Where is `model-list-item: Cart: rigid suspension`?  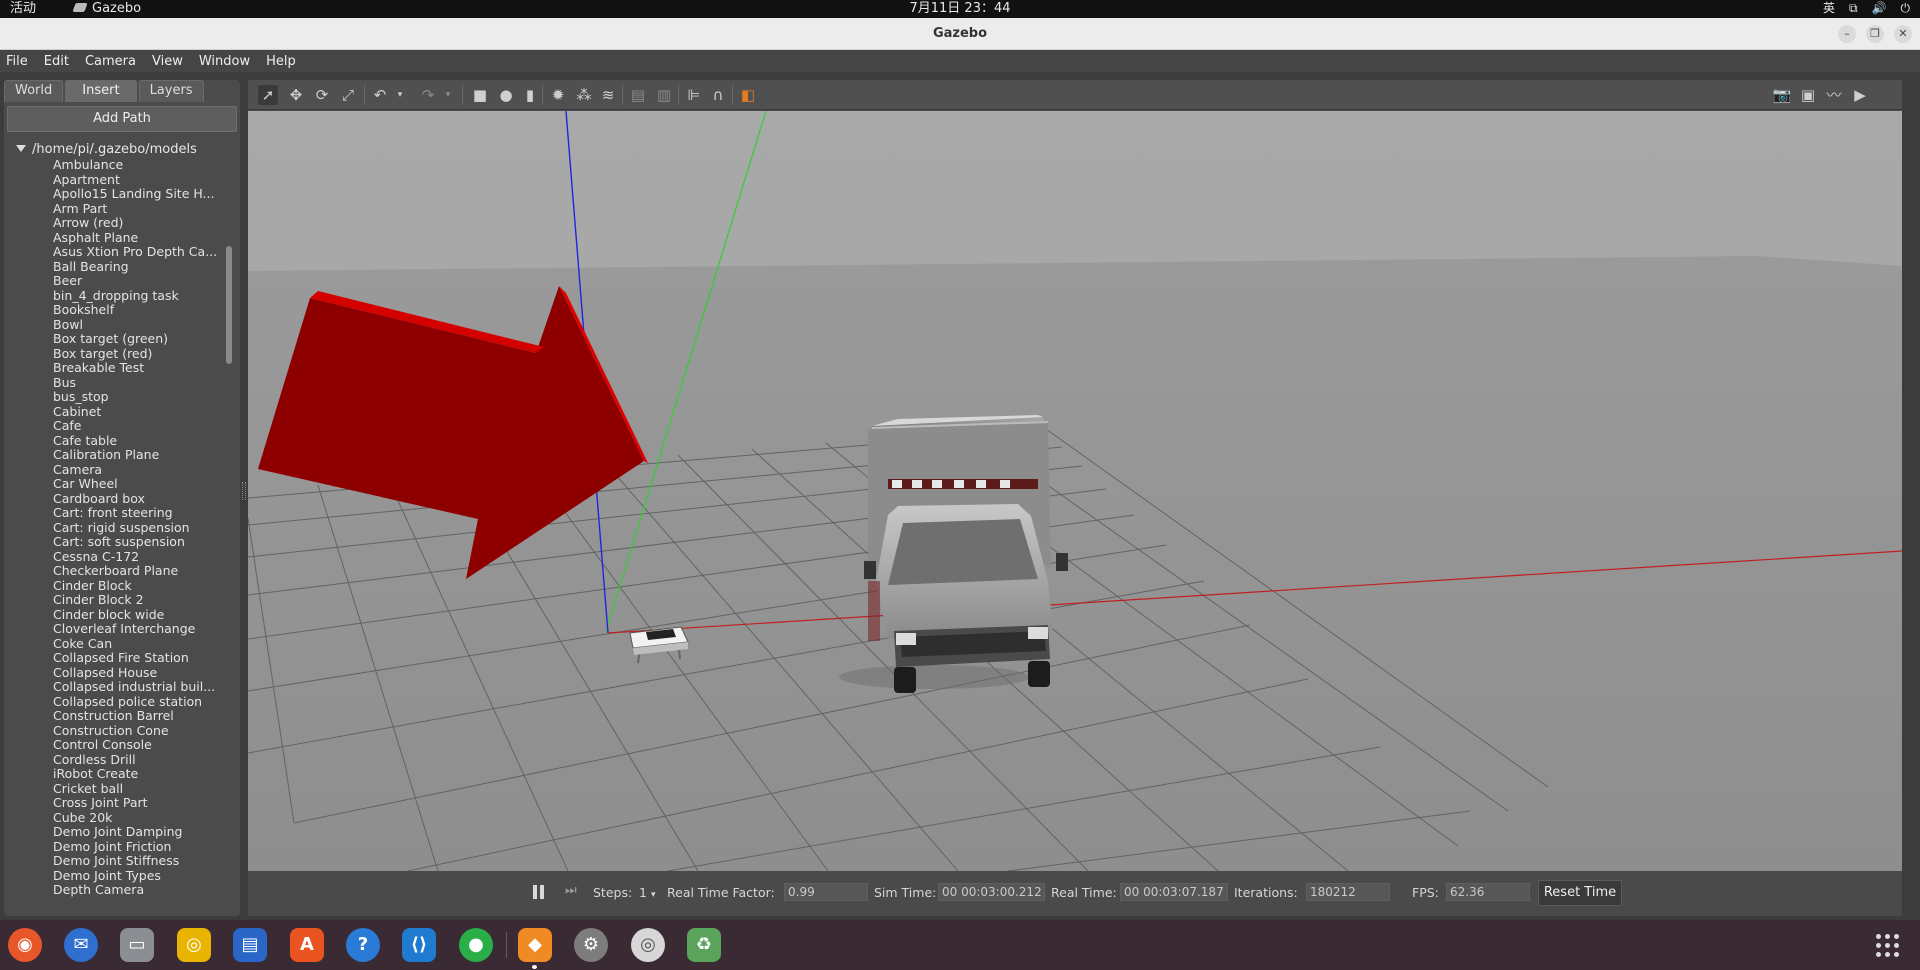 model-list-item: Cart: rigid suspension is located at coordinates (139, 528).